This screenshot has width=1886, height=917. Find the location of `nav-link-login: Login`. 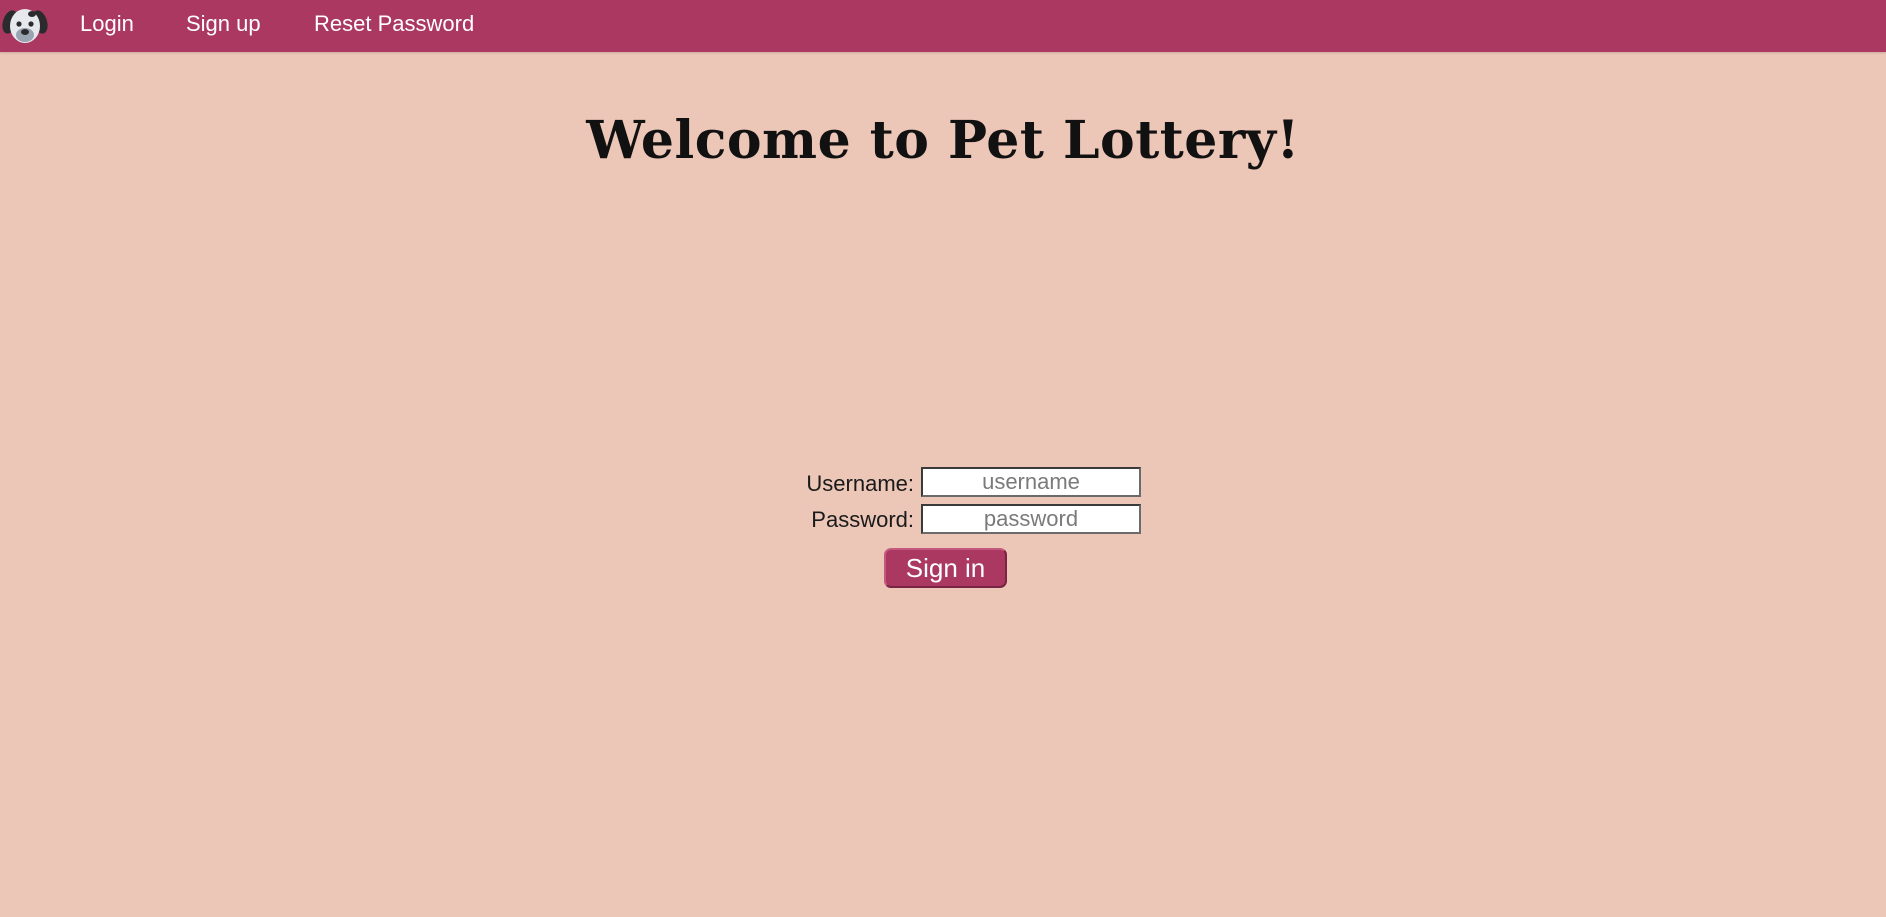

nav-link-login: Login is located at coordinates (107, 24).